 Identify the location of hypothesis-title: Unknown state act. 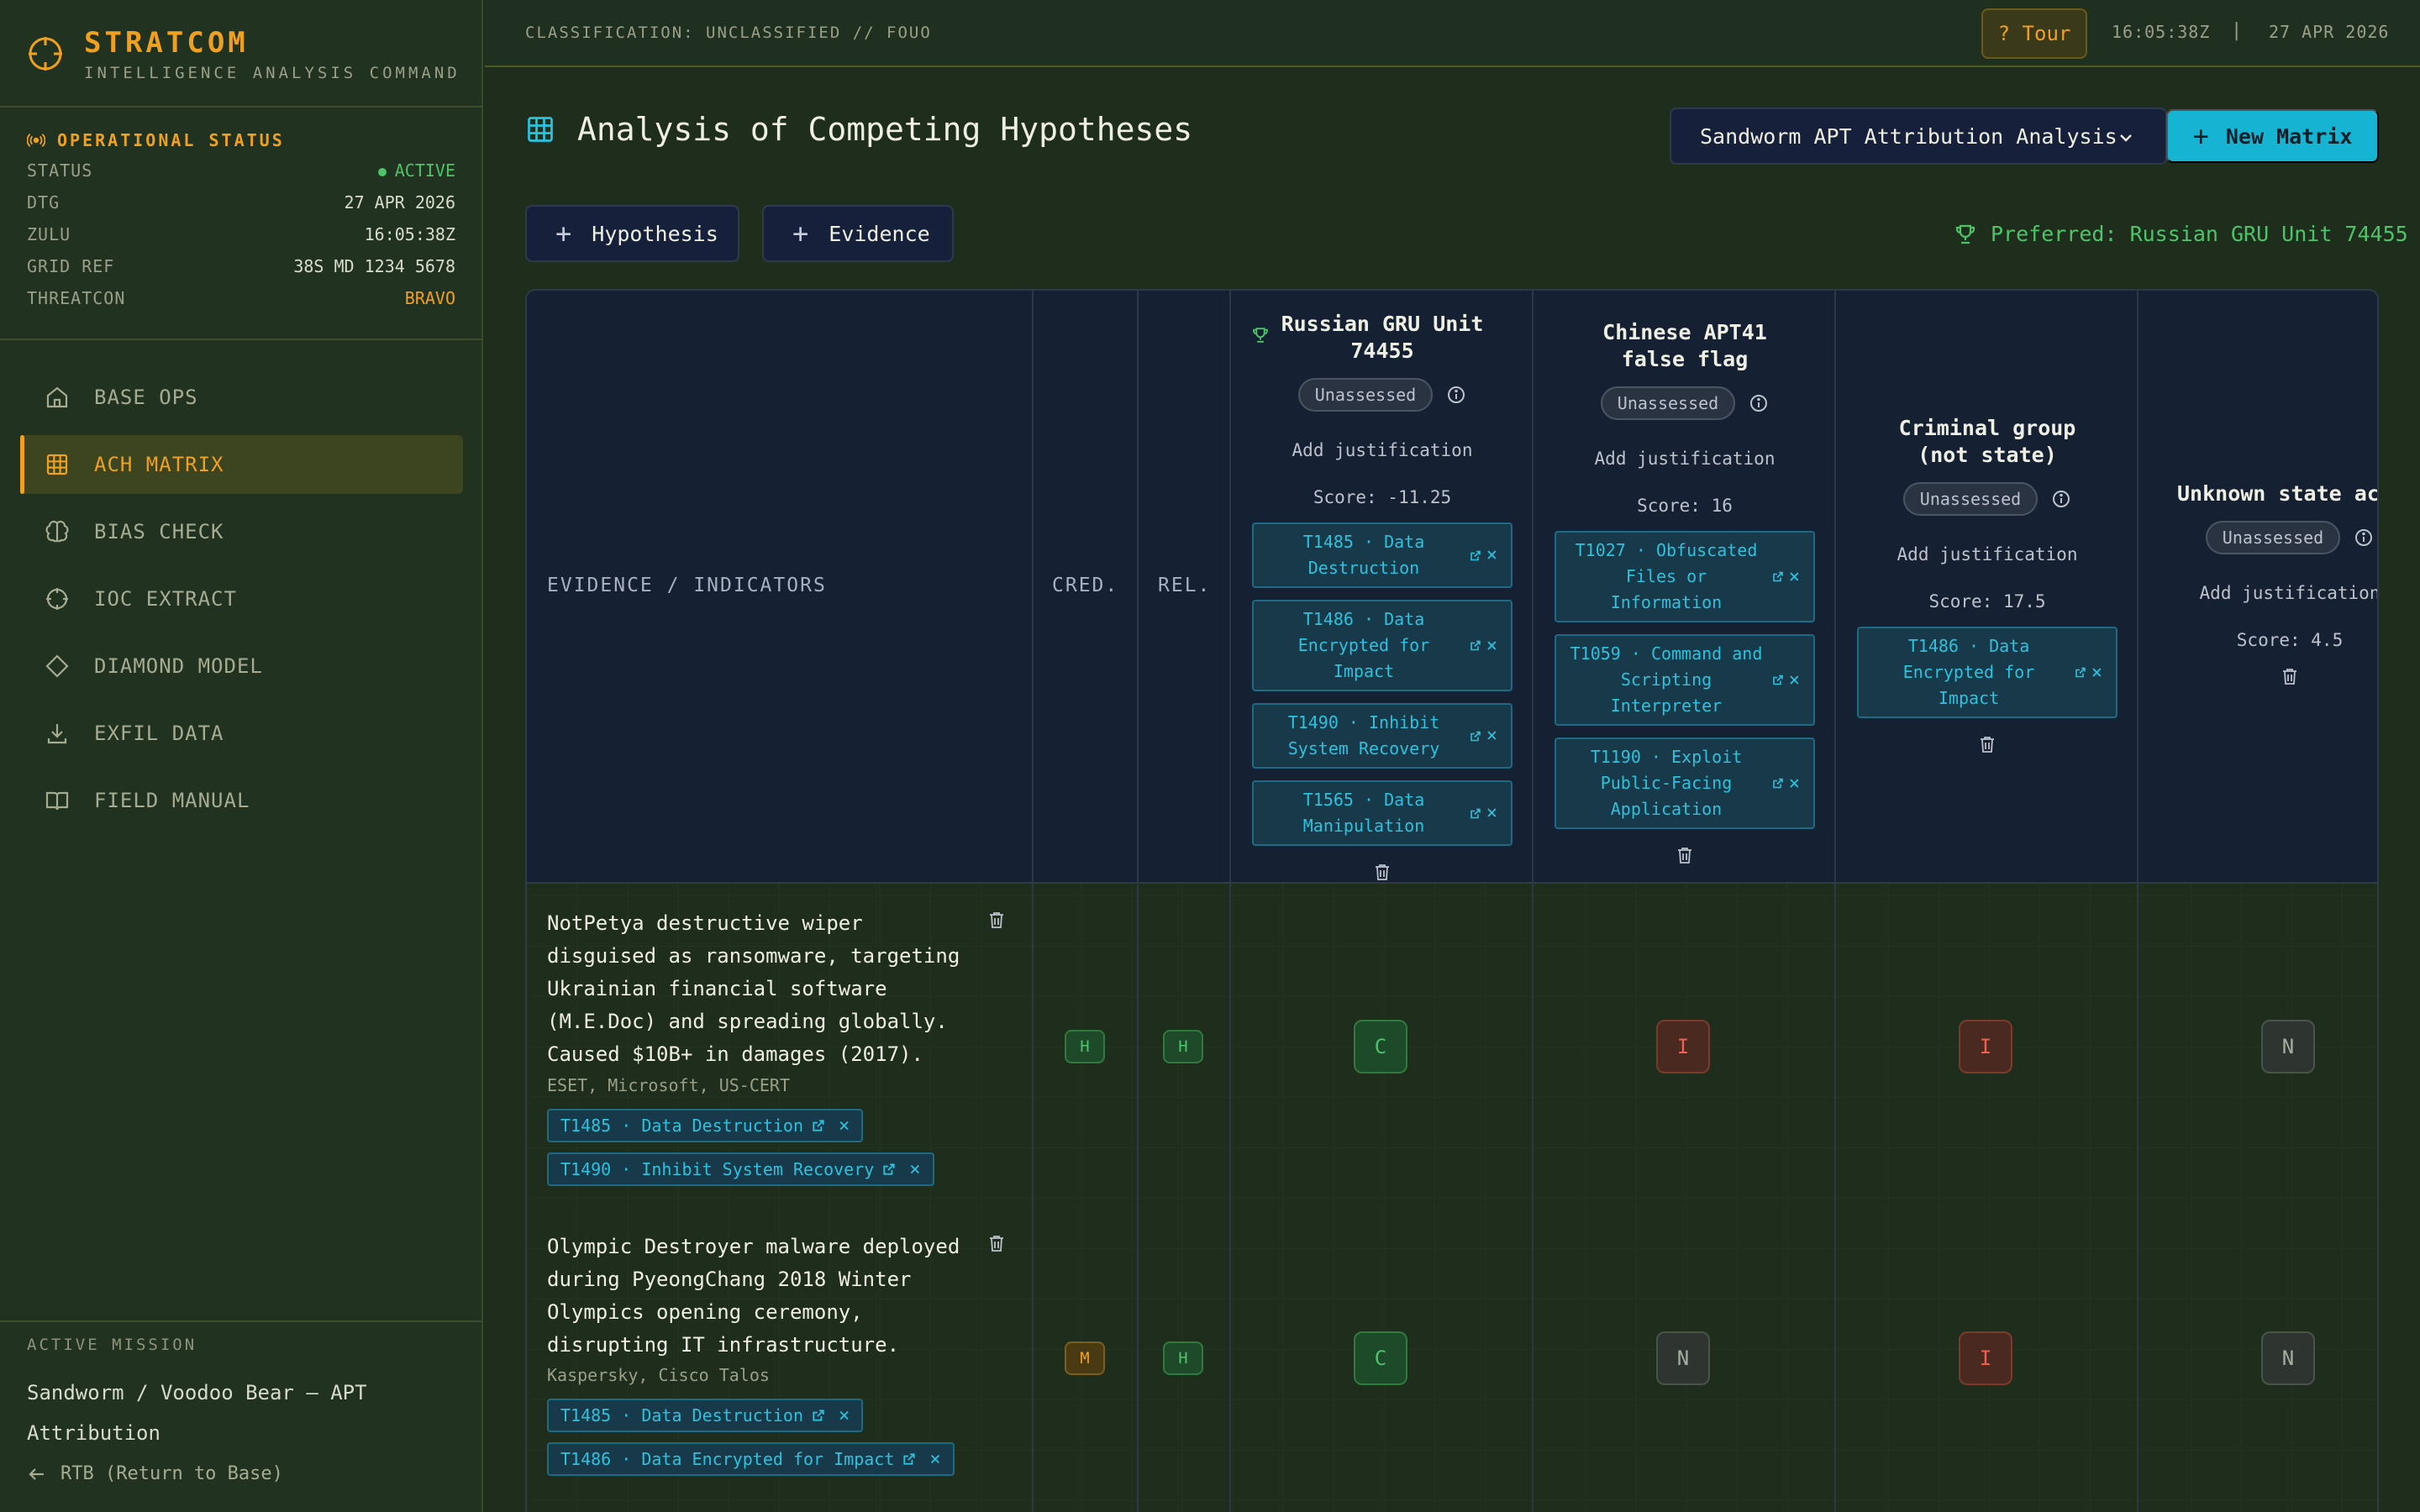
(2258, 493).